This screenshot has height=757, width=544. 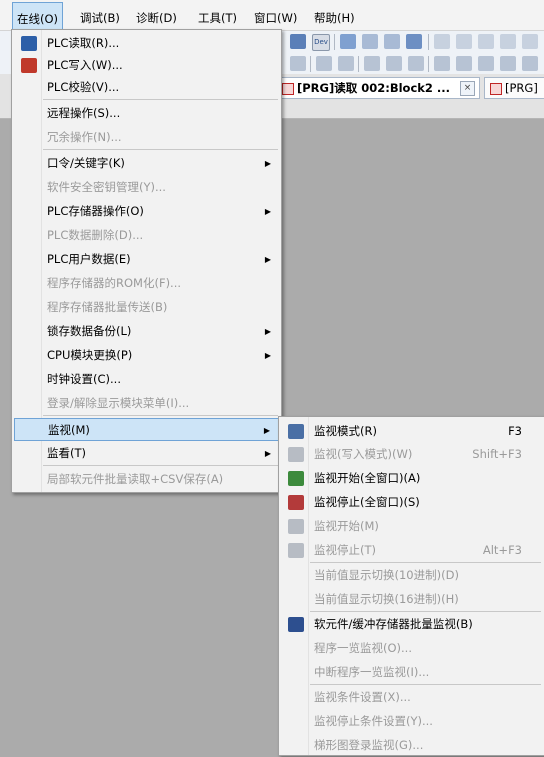 I want to click on monitor-submenu-item-5: 监视停止(T) Alt+F3, so click(x=411, y=550).